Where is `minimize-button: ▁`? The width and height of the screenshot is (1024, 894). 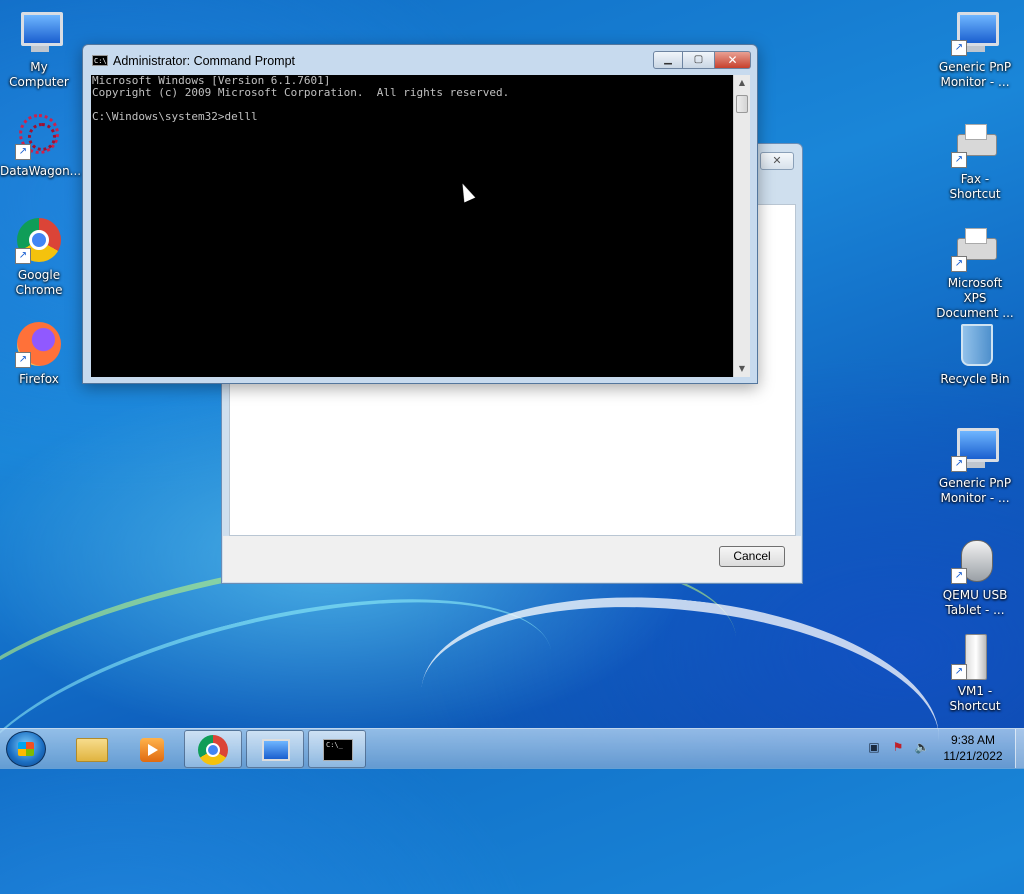 minimize-button: ▁ is located at coordinates (668, 60).